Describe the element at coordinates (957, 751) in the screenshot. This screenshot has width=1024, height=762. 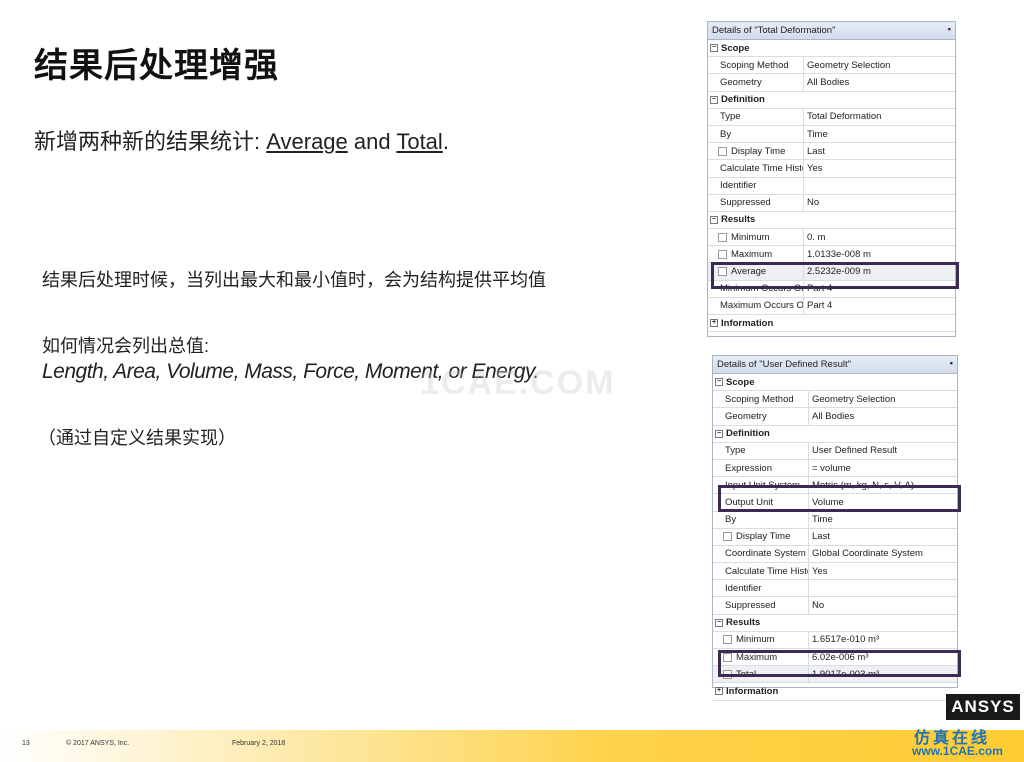
I see `brand-url: www.1CAE.com` at that location.